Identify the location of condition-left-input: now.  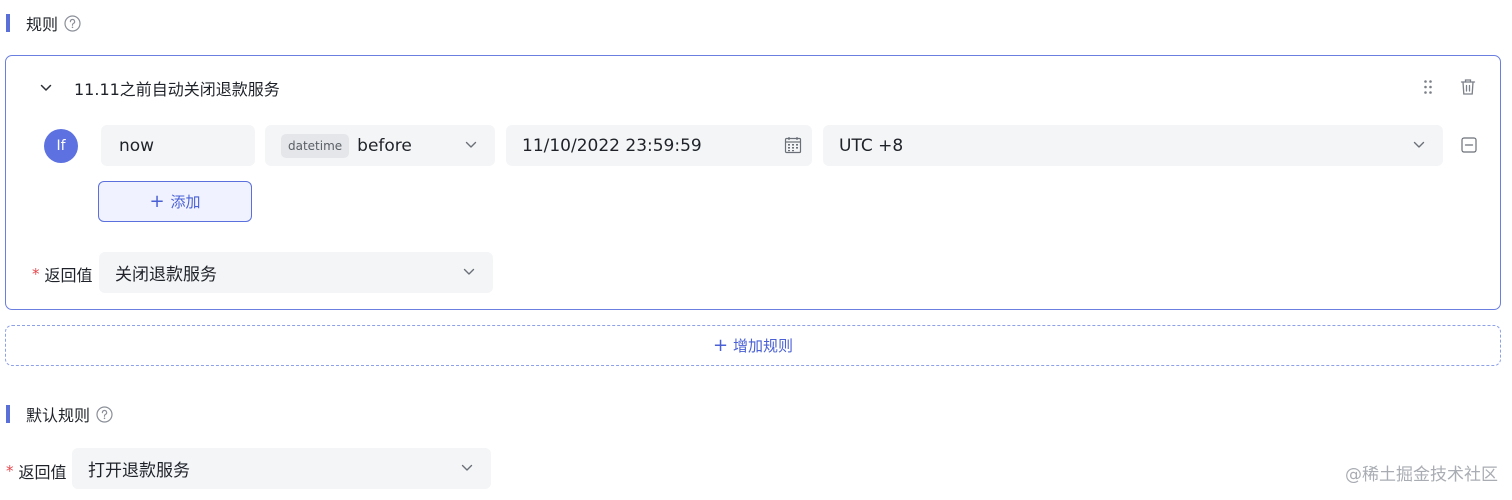
(178, 145).